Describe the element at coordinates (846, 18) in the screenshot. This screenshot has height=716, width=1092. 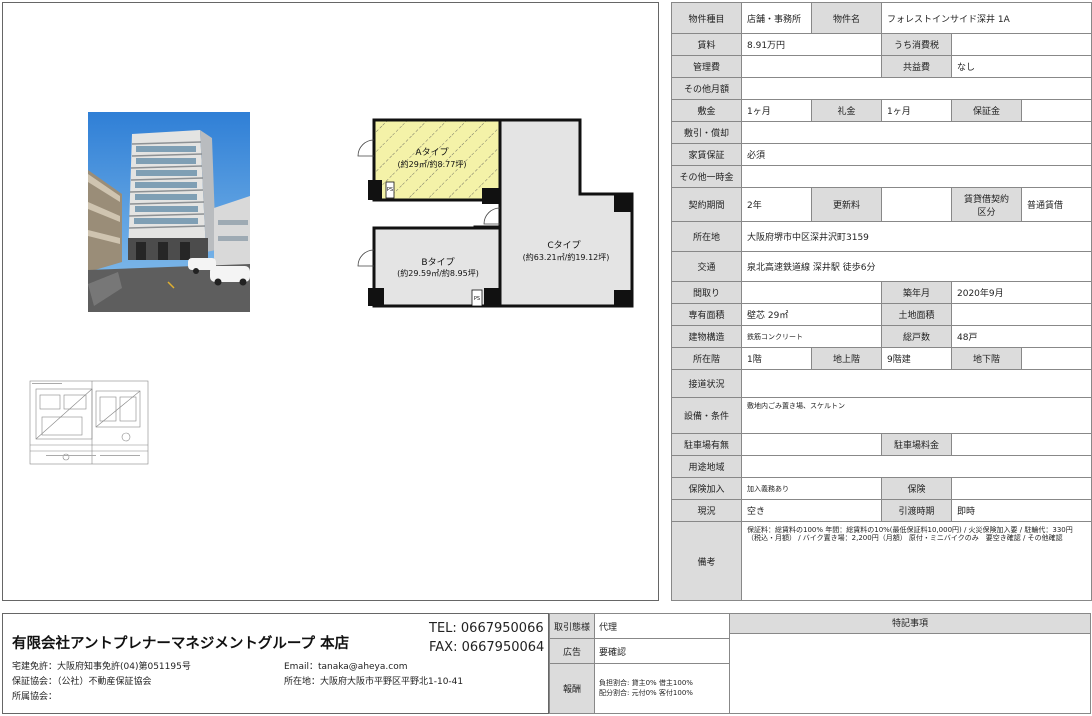
I see `label-bukken-mei: 物件名` at that location.